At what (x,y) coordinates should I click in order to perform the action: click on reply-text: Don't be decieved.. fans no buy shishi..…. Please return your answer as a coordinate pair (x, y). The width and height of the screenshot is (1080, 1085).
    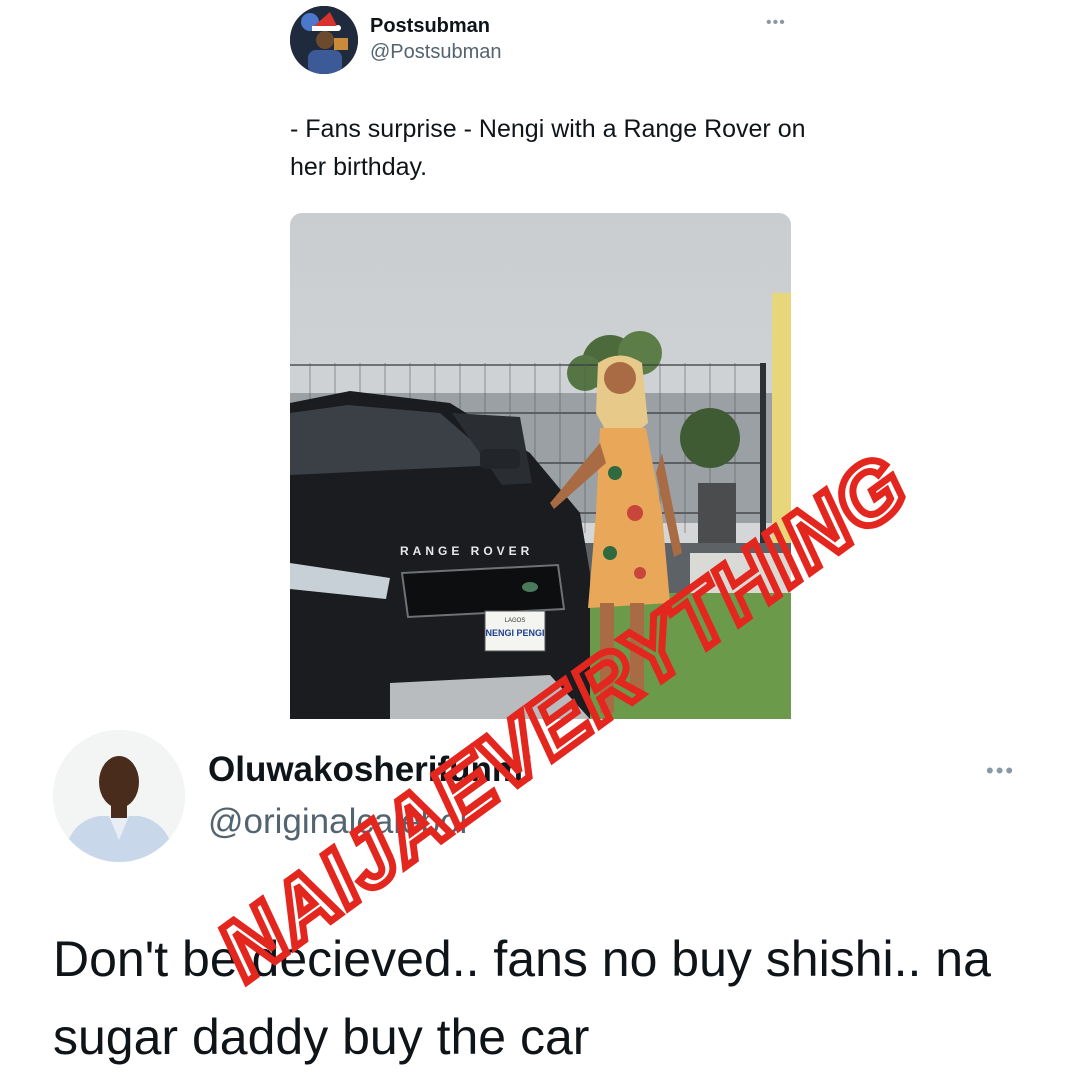
    Looking at the image, I should click on (522, 998).